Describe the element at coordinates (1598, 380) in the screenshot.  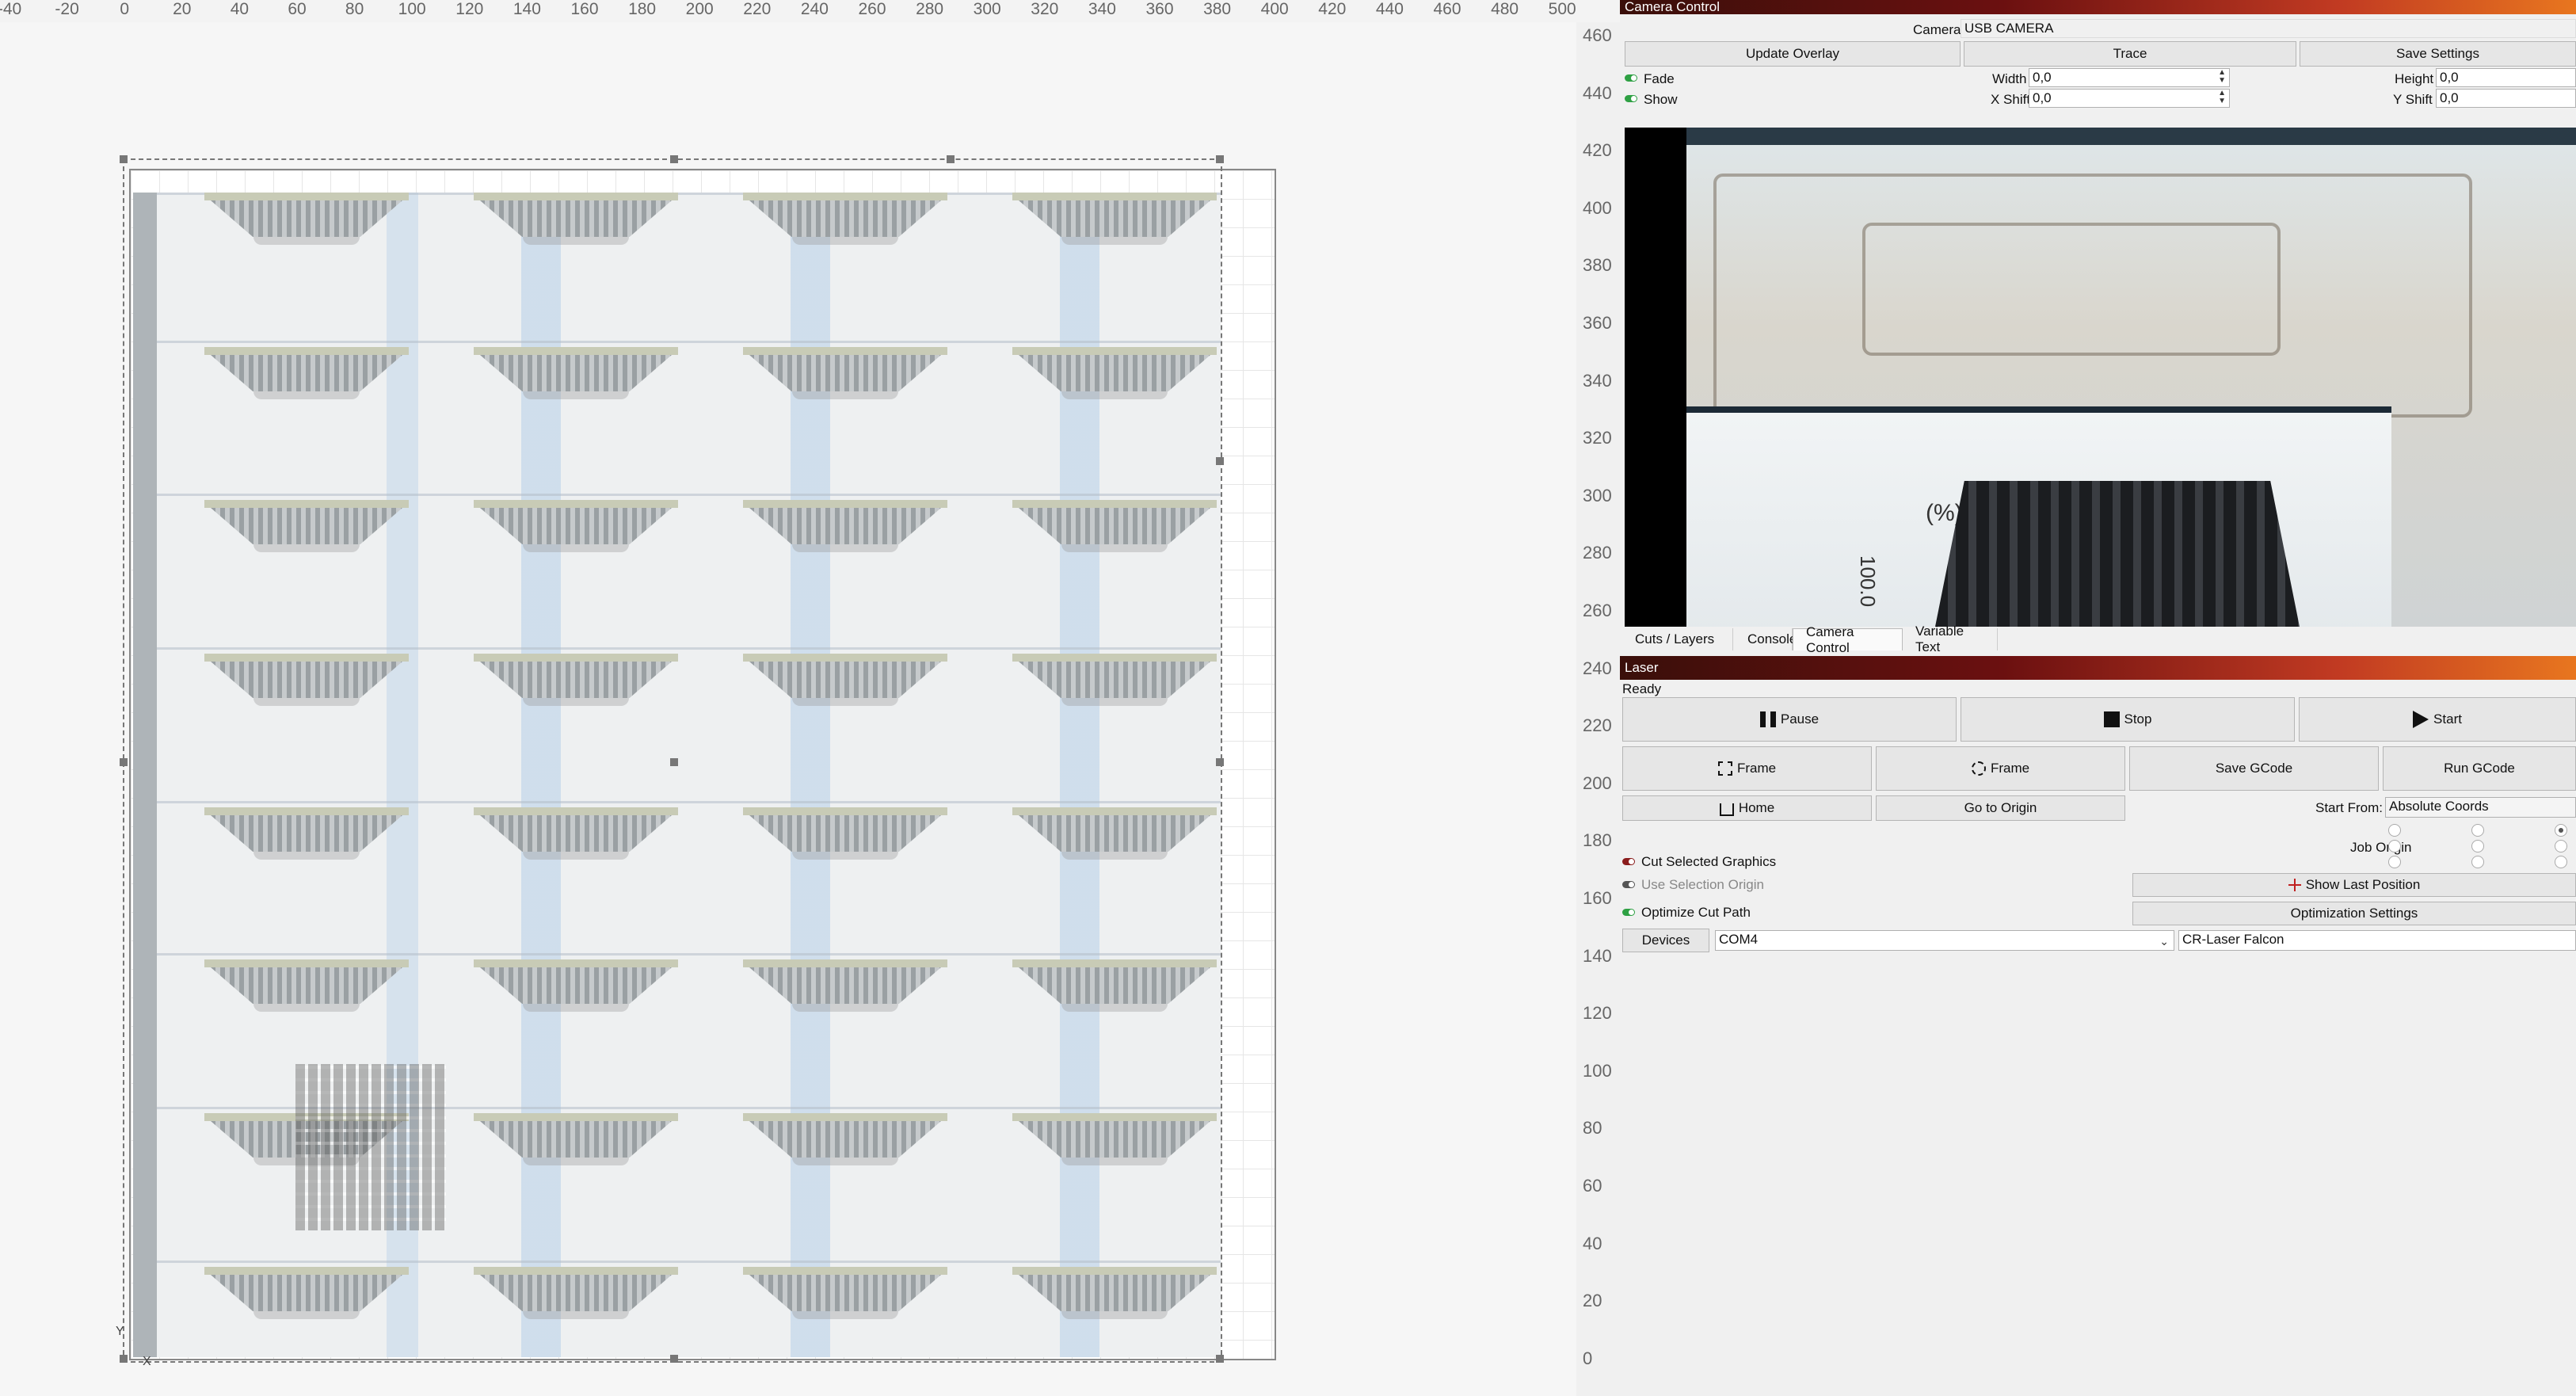
I see `ruler-left-tick: 340` at that location.